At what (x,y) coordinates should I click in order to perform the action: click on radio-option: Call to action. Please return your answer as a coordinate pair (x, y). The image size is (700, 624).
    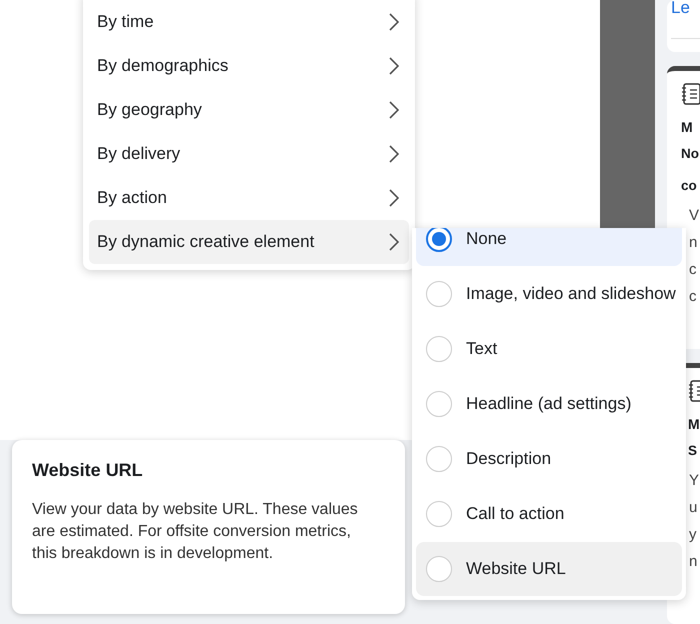
    Looking at the image, I should click on (549, 514).